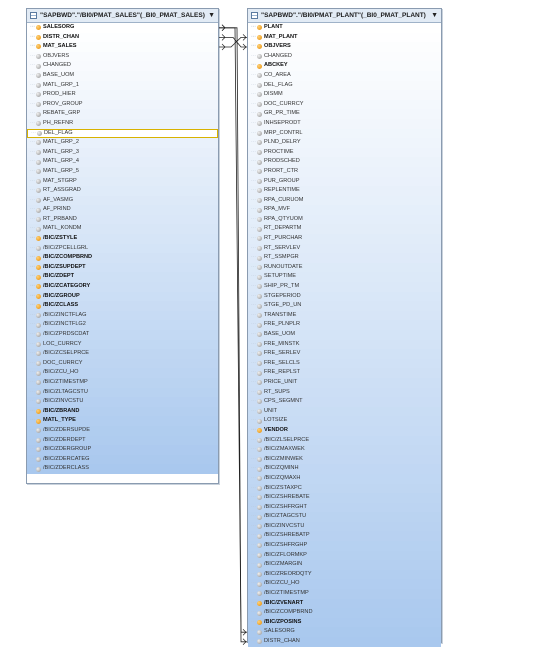 The height and width of the screenshot is (651, 555). I want to click on join-links, so click(233, 335).